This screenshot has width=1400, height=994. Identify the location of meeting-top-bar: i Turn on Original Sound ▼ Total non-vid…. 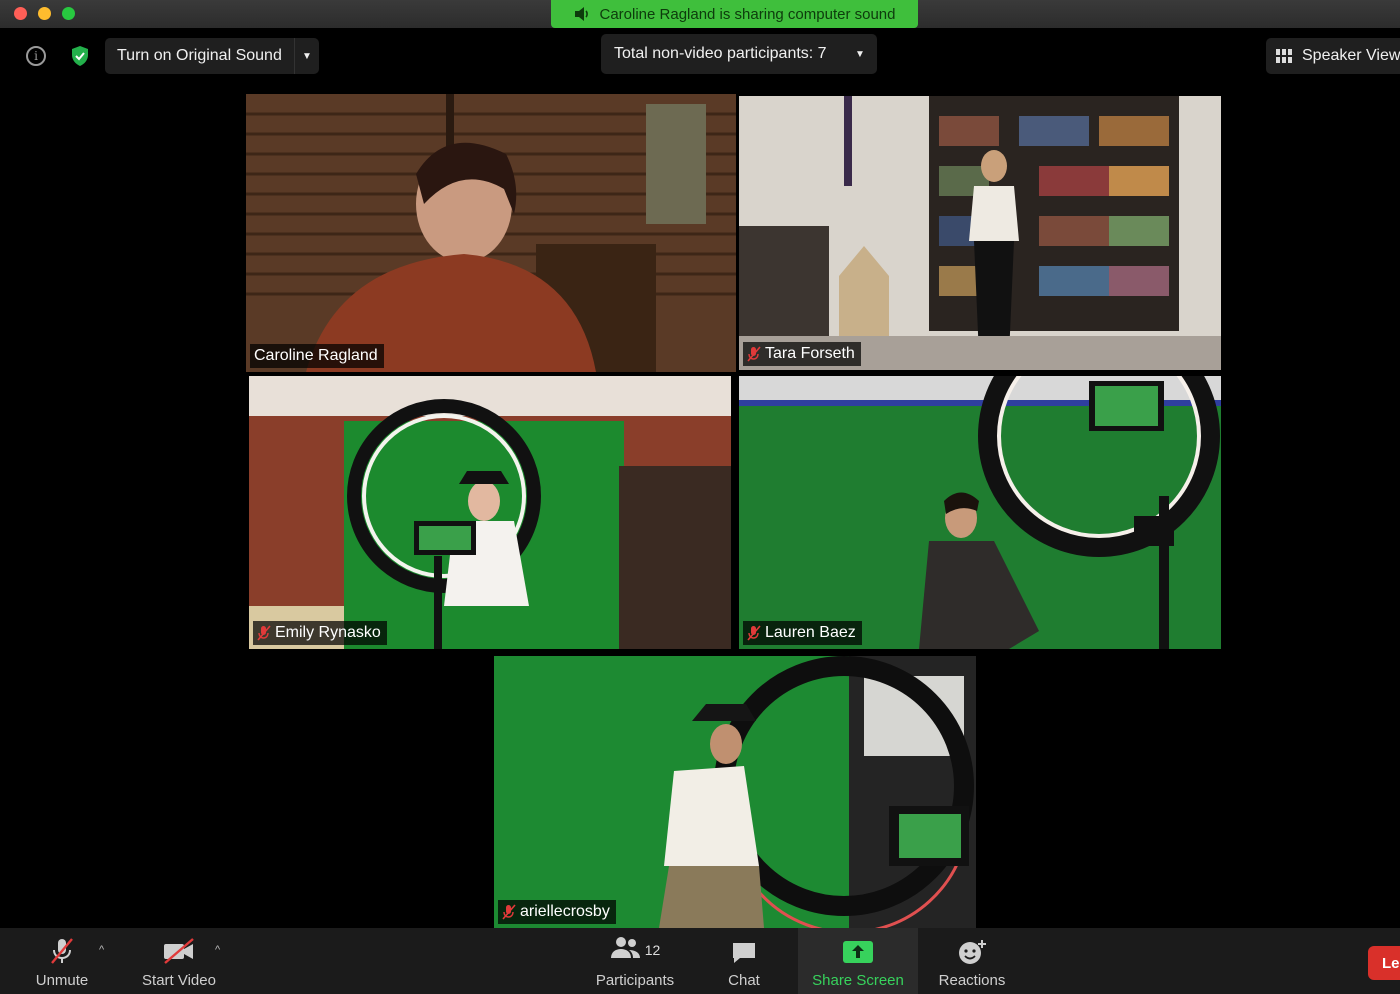
(700, 56).